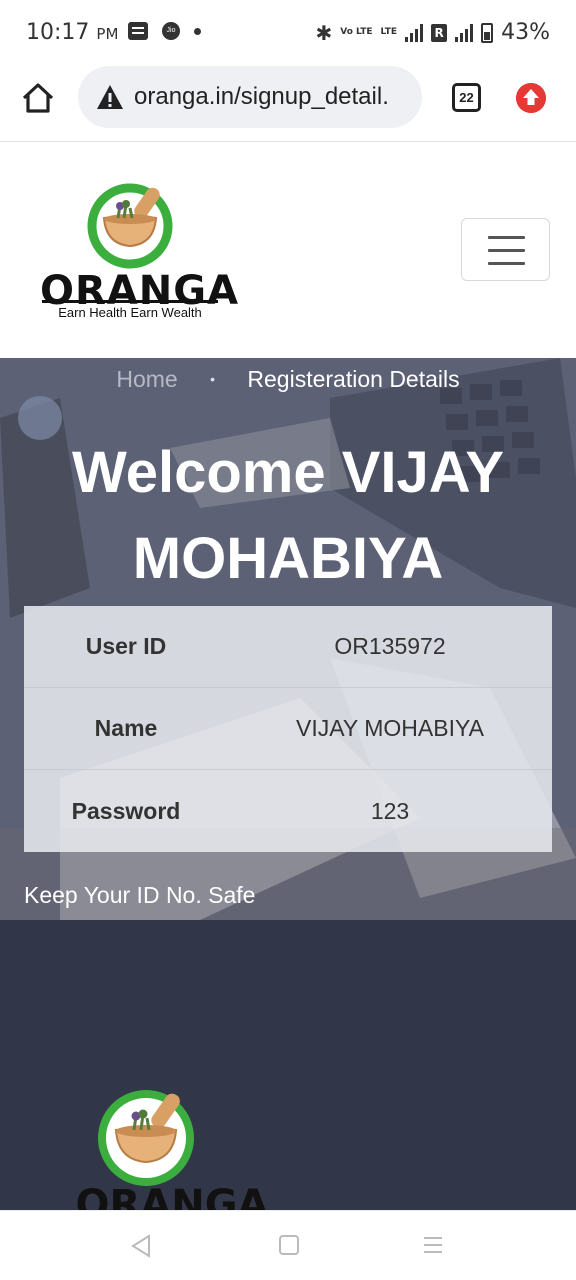 This screenshot has width=576, height=1280. I want to click on table-row: Password 123, so click(288, 811).